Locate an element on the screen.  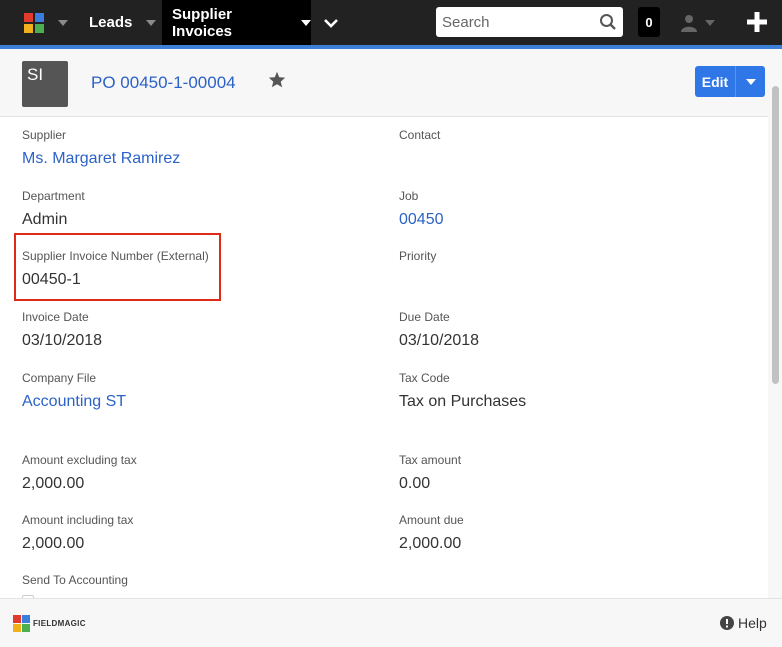
nav-tab-label: Supplier Invoices is located at coordinates (202, 22).